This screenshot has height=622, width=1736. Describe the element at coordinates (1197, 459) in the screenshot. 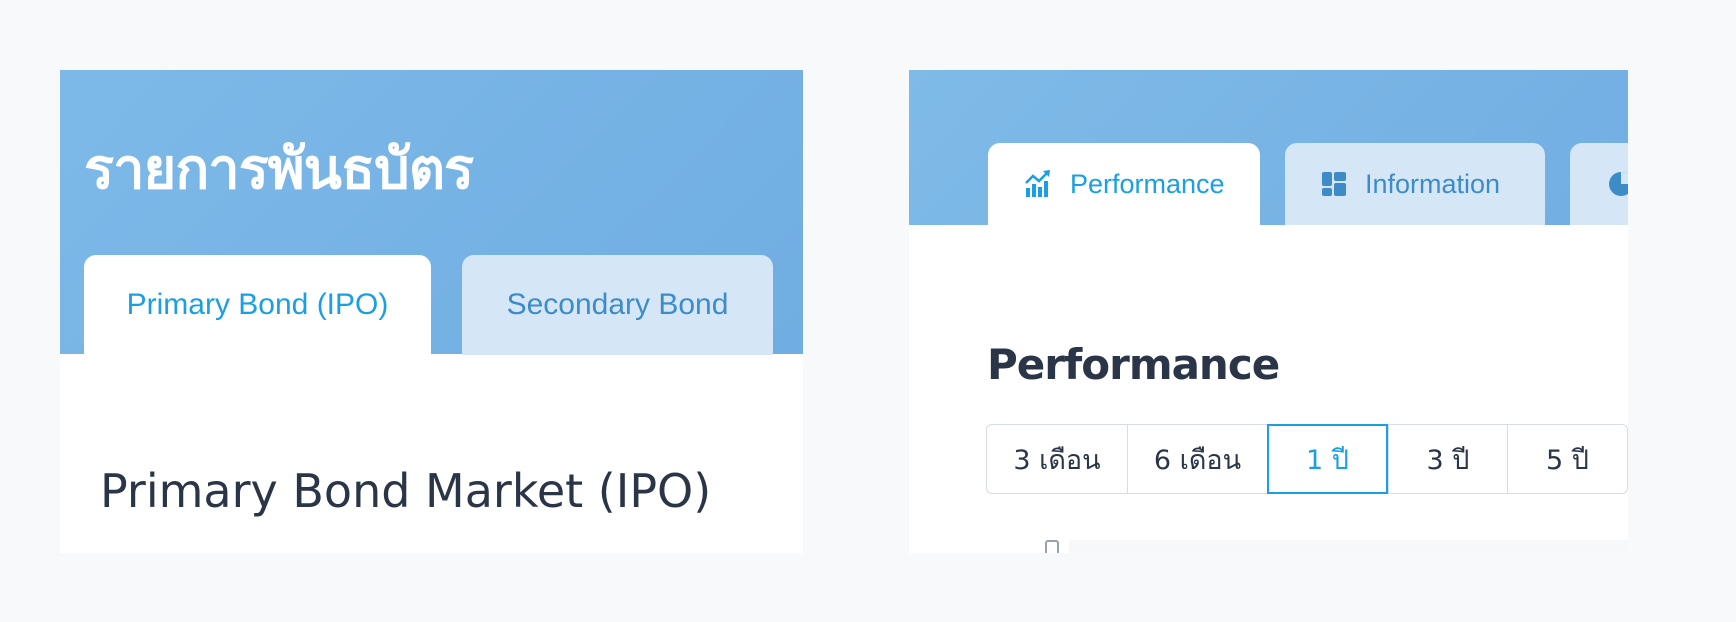

I see `period-6-months: 6 เดือน` at that location.